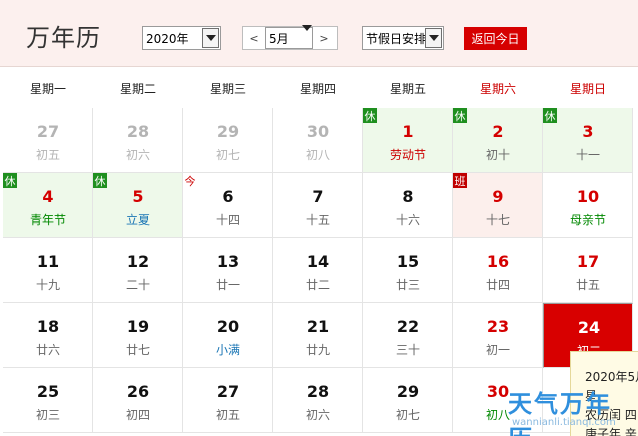  What do you see at coordinates (611, 377) in the screenshot?
I see `tooltip-line: 2020年5月` at bounding box center [611, 377].